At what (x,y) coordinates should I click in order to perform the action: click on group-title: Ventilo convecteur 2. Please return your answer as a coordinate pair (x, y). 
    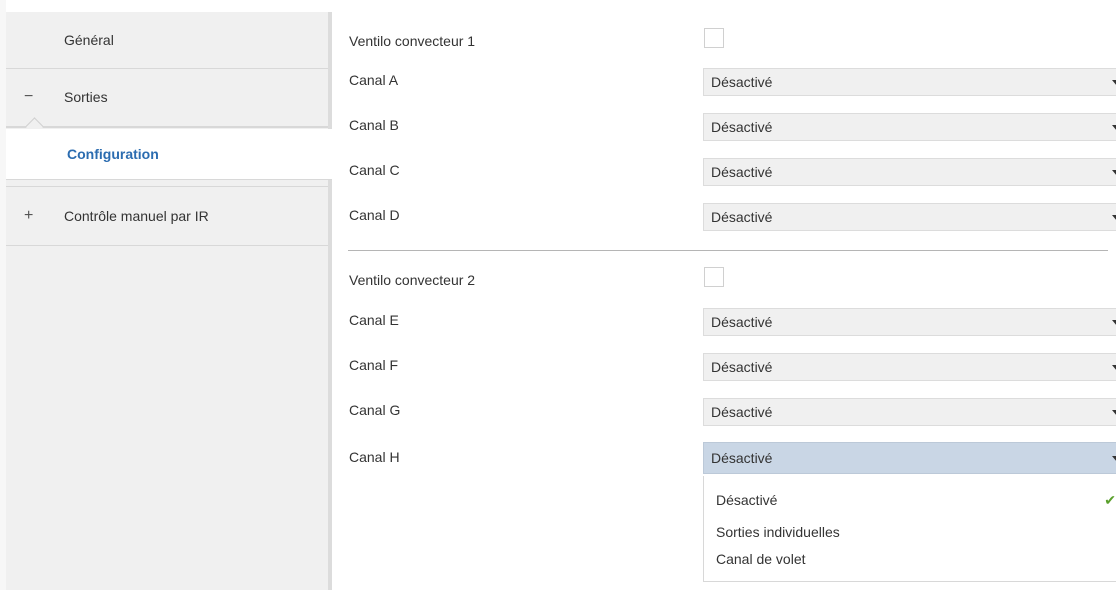
    Looking at the image, I should click on (412, 280).